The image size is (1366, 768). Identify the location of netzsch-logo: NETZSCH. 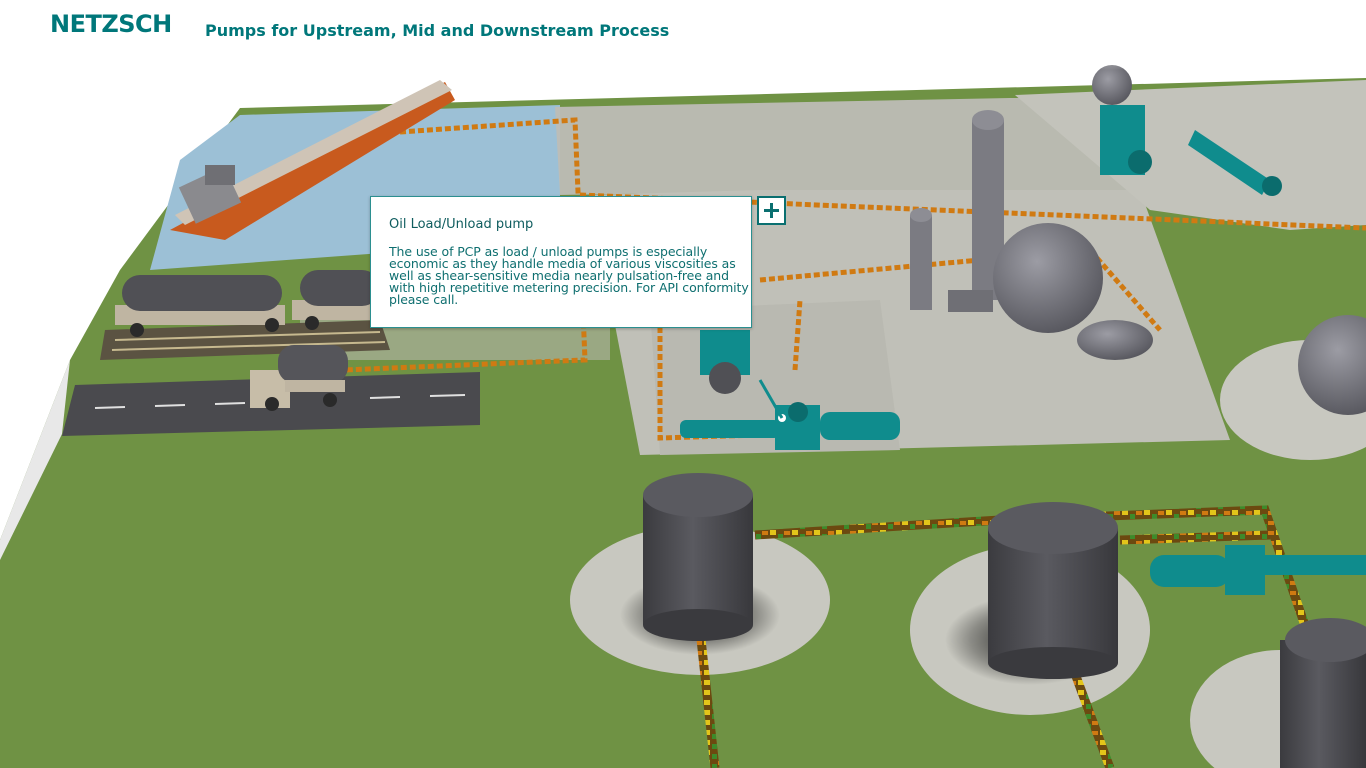
(111, 24).